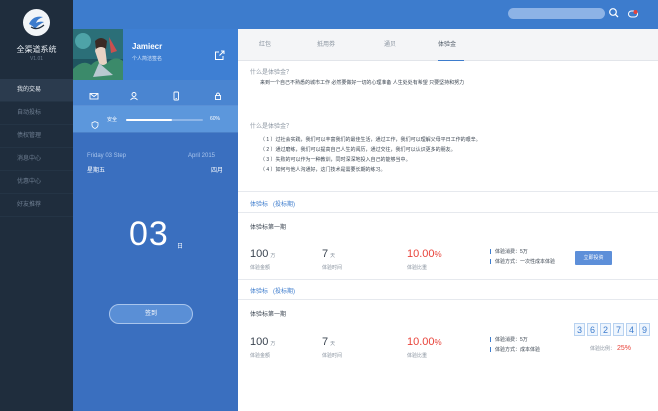  What do you see at coordinates (36, 159) in the screenshot?
I see `sidebar-item-message-center: 消息中心` at bounding box center [36, 159].